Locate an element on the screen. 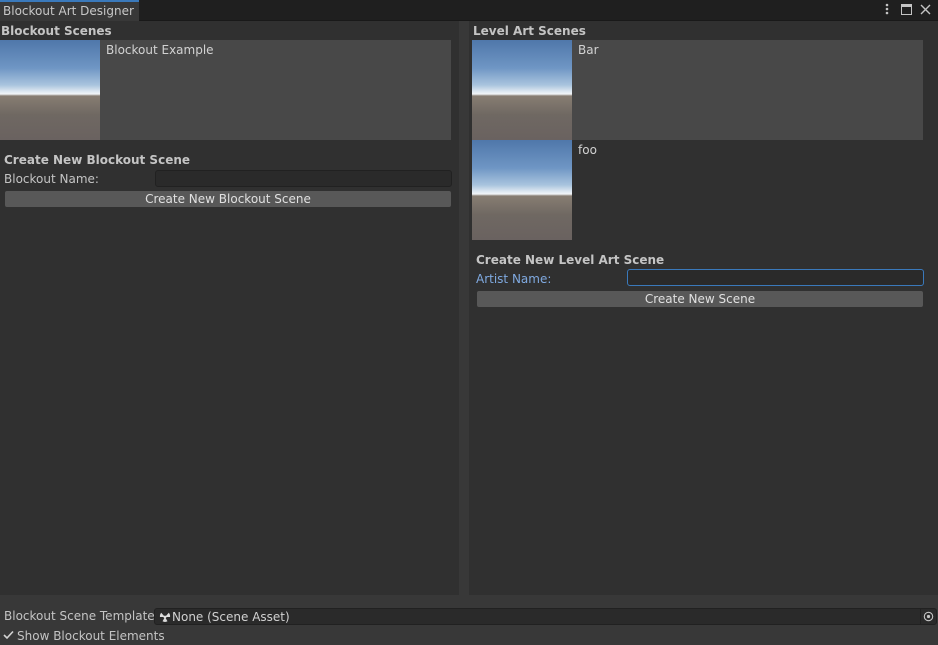 The image size is (938, 645). show-blockout-toggle-row: Show Blockout Elements is located at coordinates (469, 636).